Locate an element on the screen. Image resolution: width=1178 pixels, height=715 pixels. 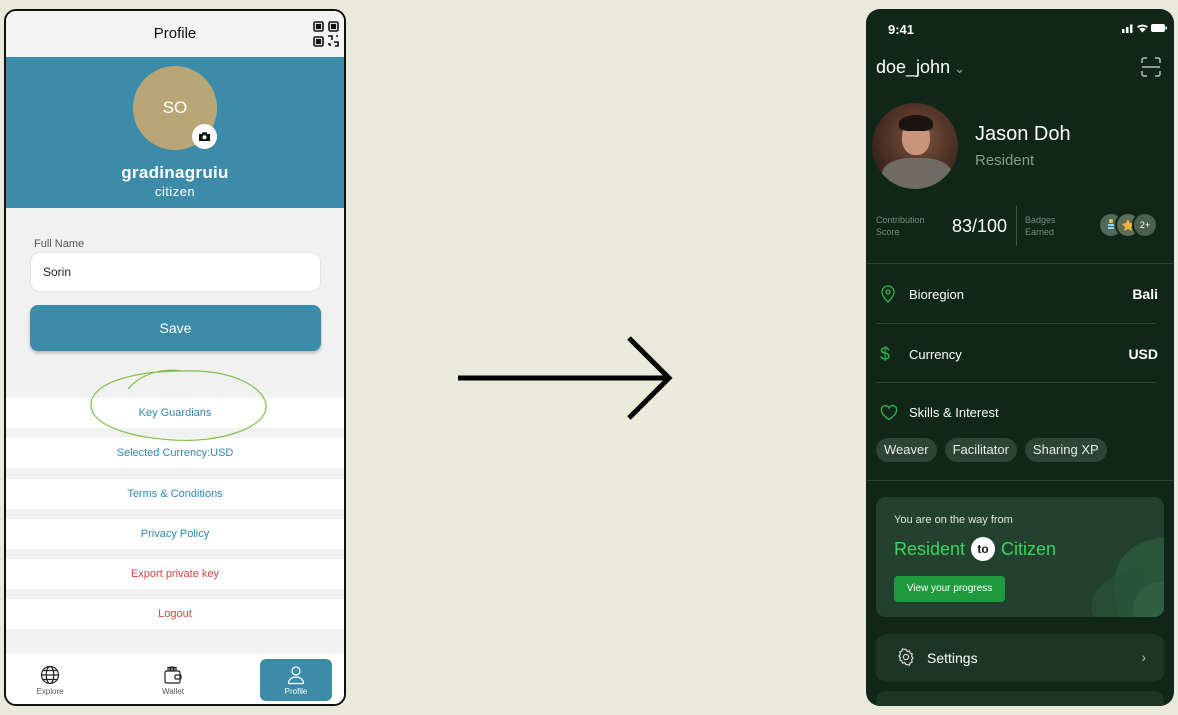
export-private-key-link: Export private key is located at coordinates (175, 574).